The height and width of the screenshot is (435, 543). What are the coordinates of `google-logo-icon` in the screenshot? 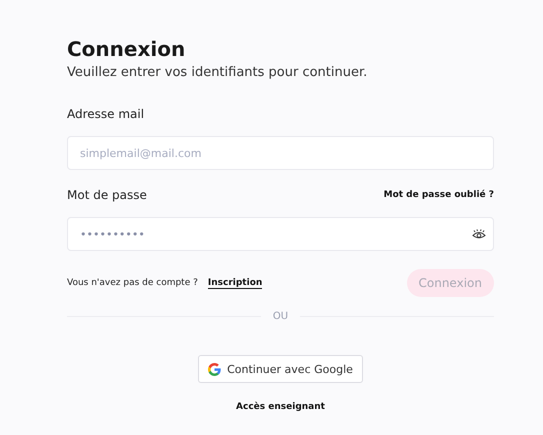 It's located at (215, 369).